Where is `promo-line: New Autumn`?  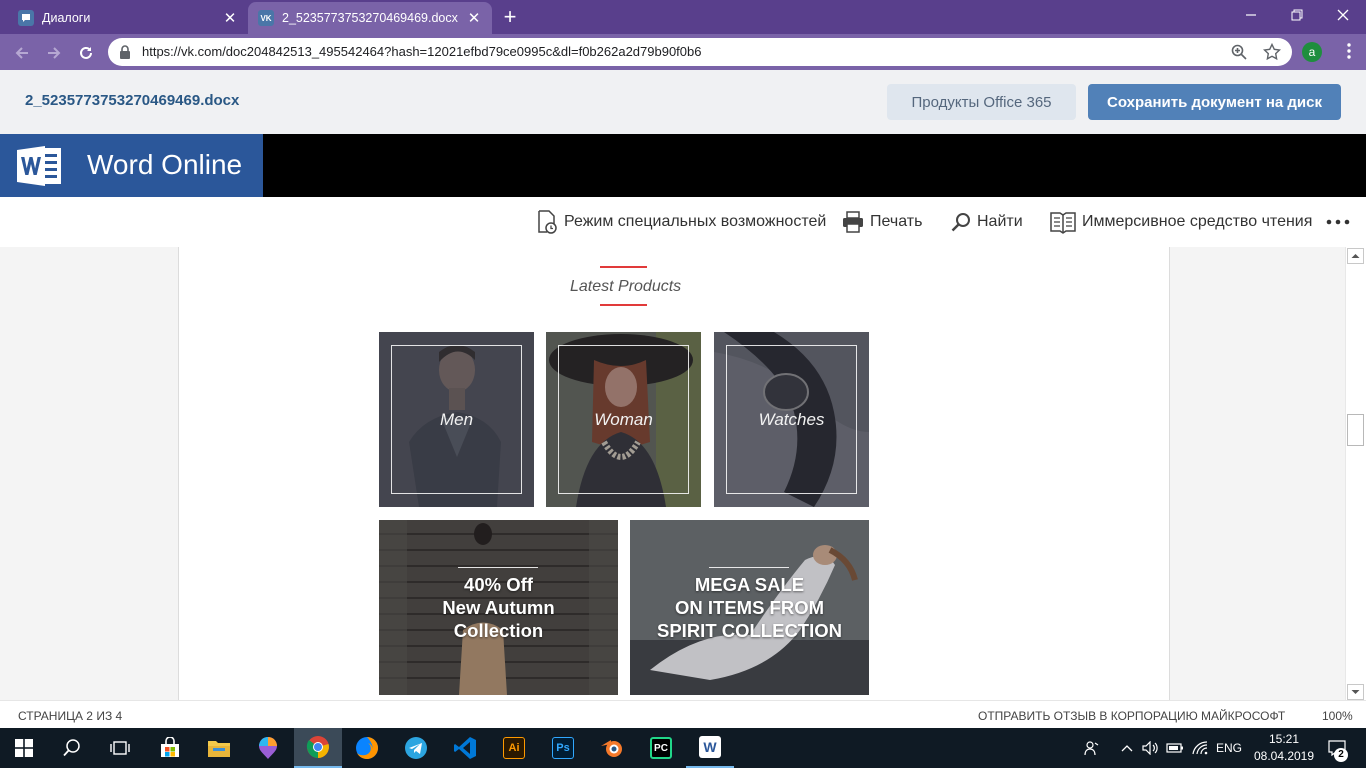
promo-line: New Autumn is located at coordinates (498, 607).